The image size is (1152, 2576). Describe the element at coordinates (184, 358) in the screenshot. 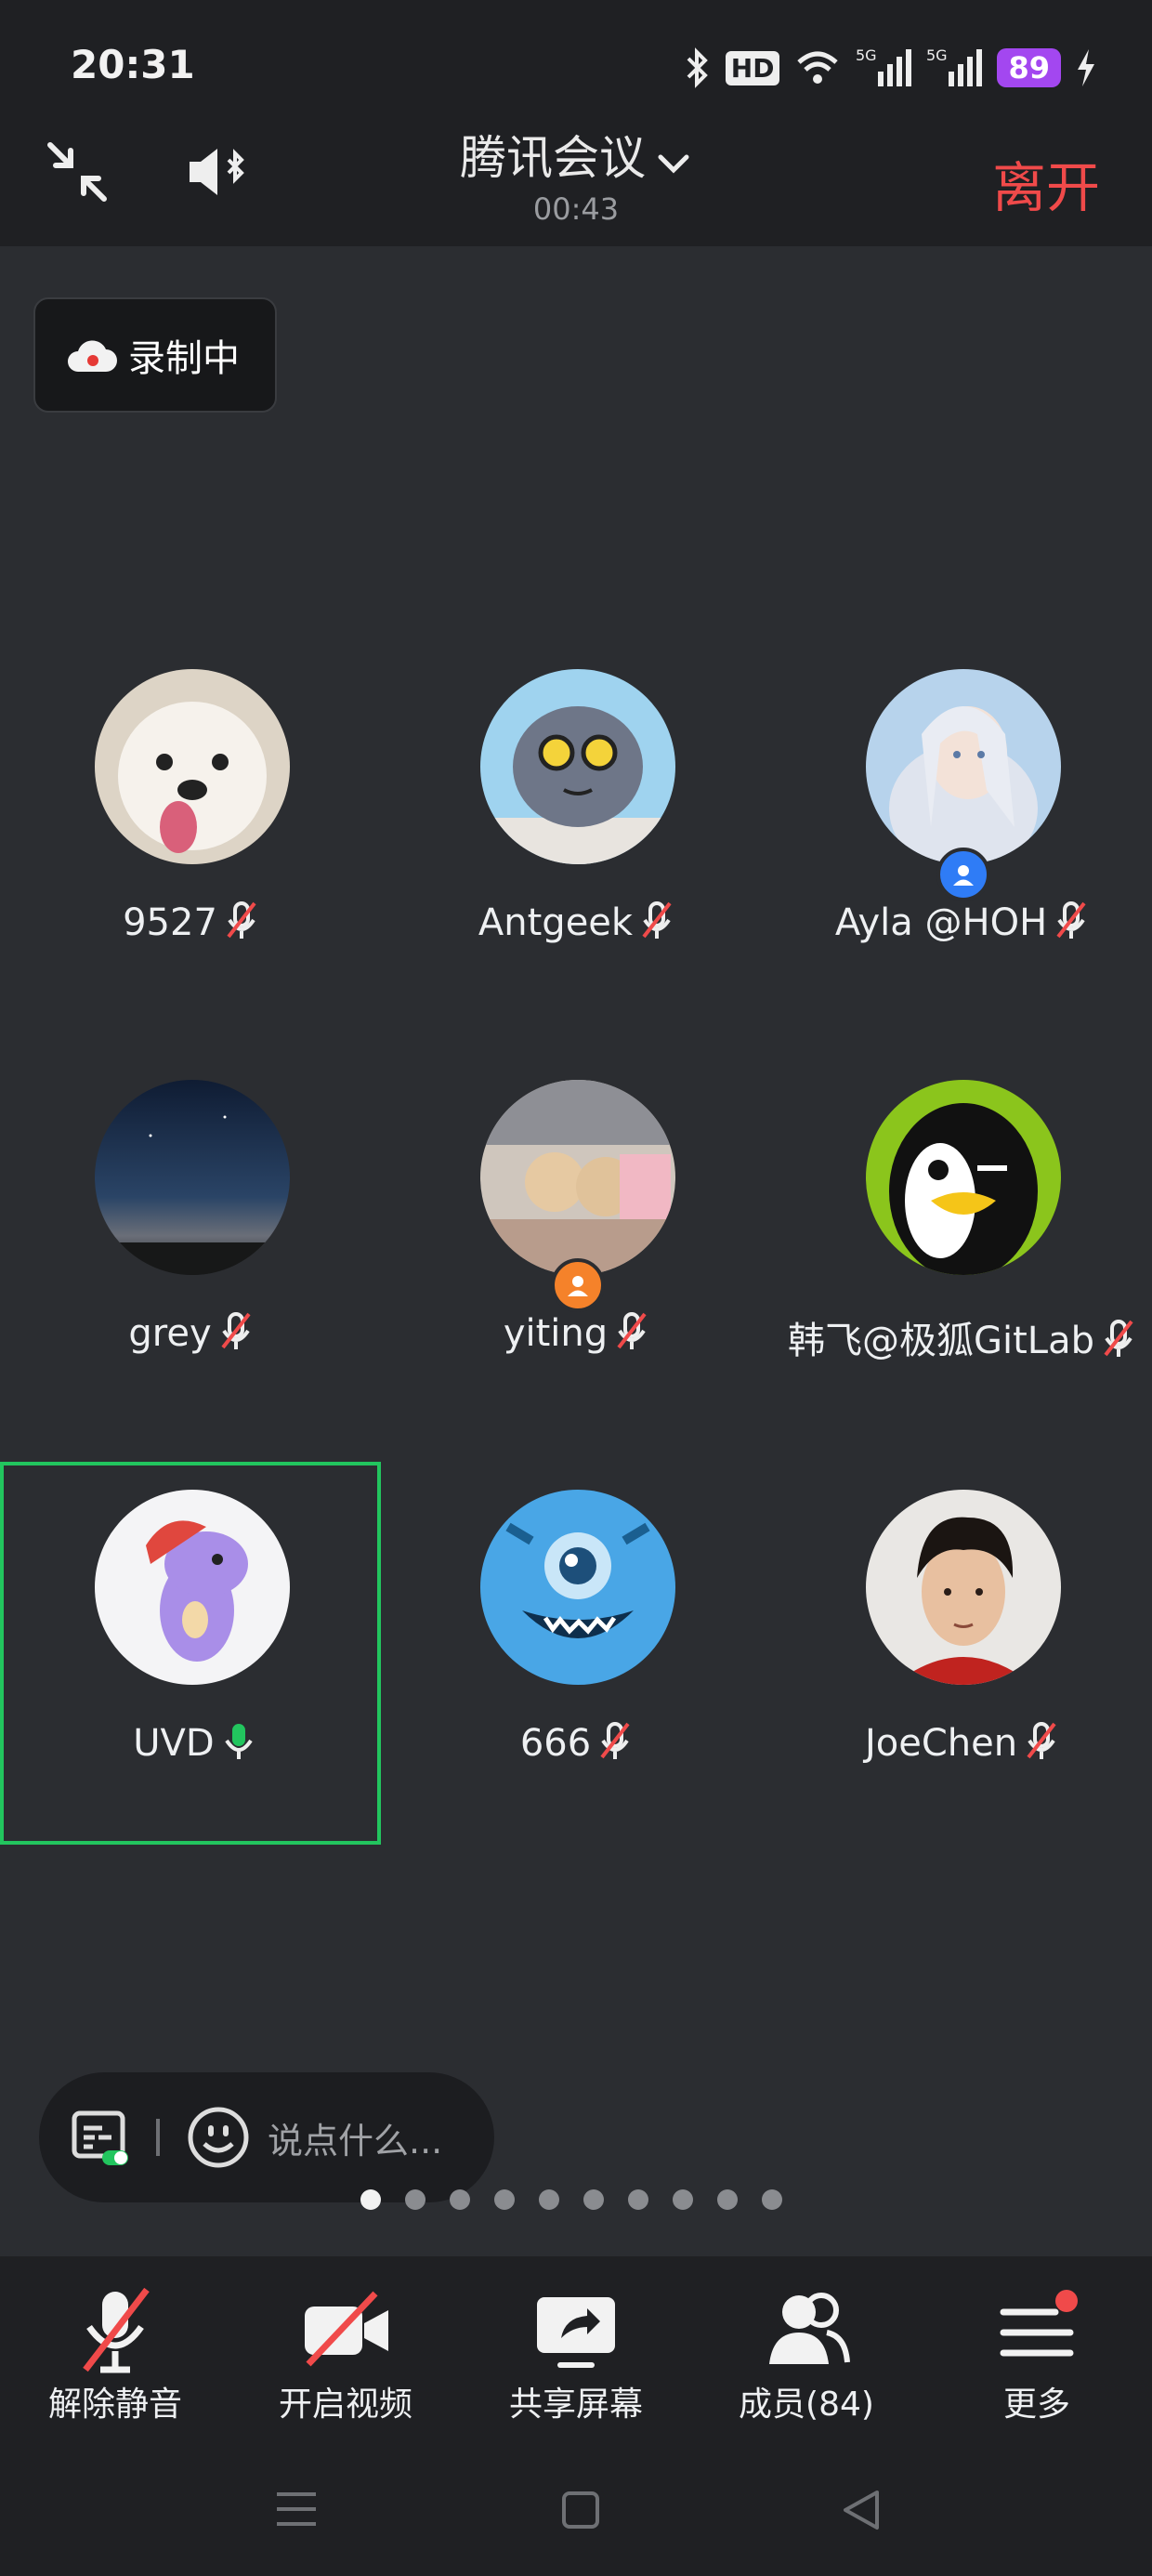

I see `recording-label: 录制中` at that location.